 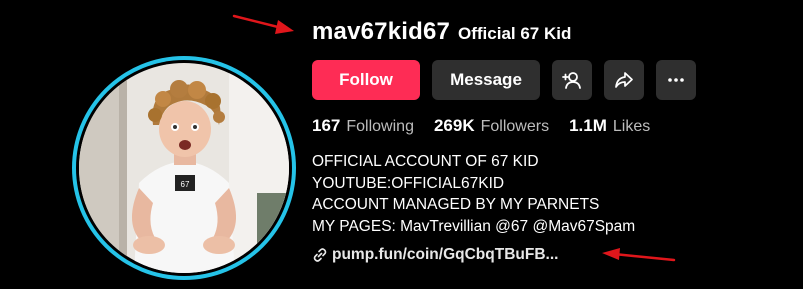 I want to click on bio-line: YOUTUBE:OFFICIAL67KID, so click(x=408, y=183).